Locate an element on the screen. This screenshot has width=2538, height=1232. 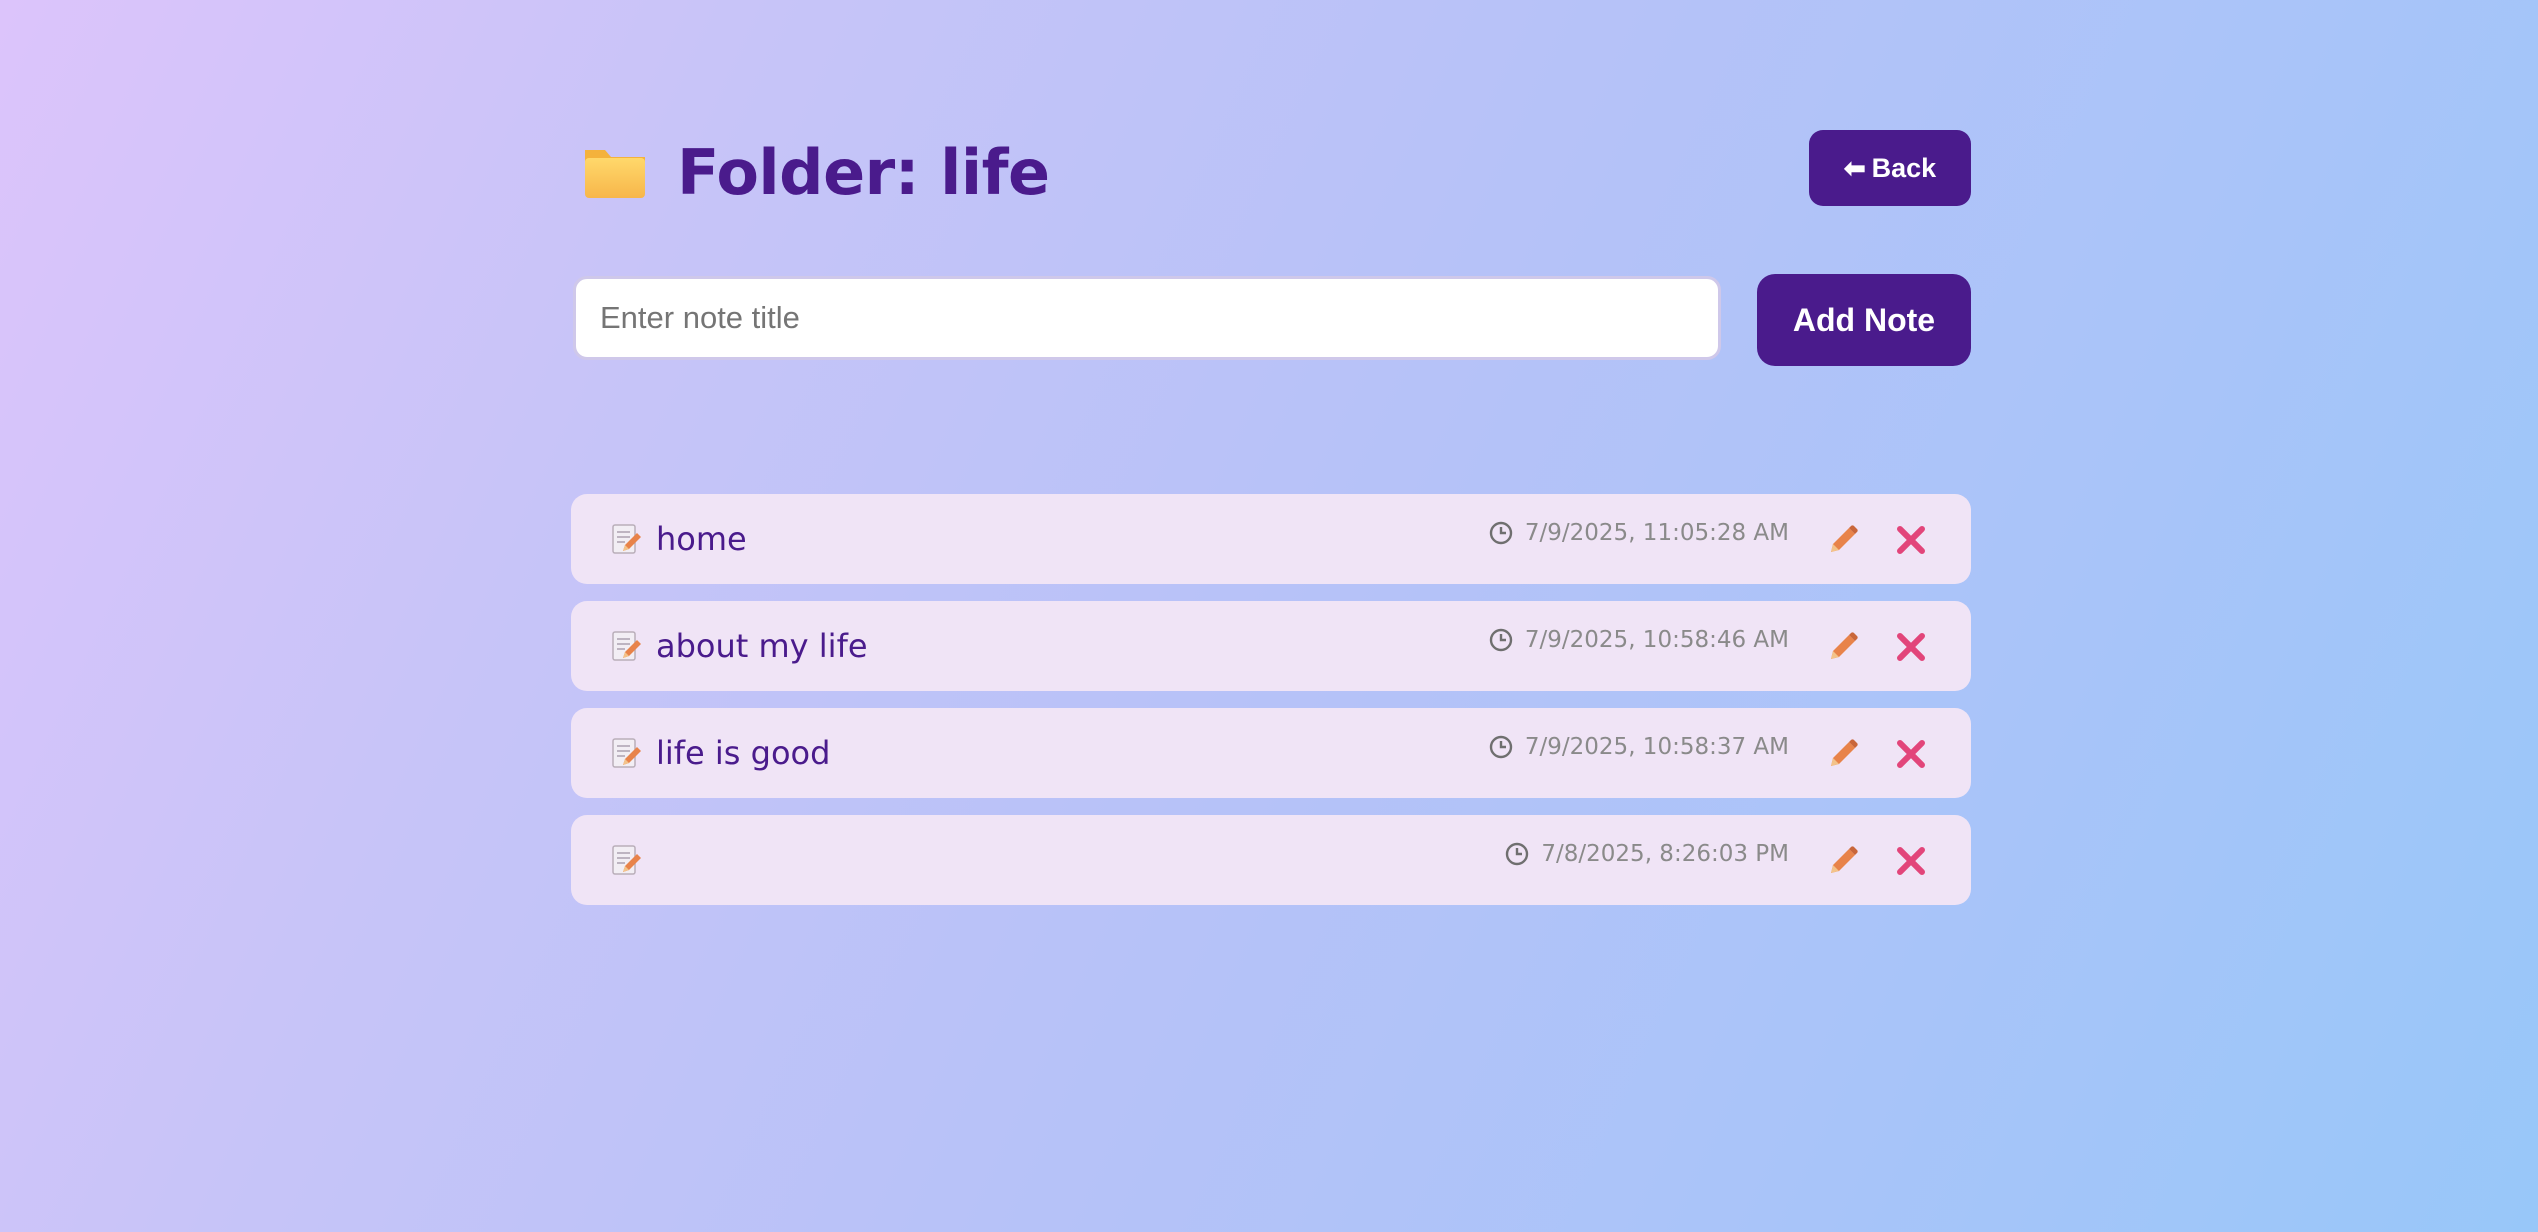
list-item: about my life 7/9/2025, 10:58:46 AM is located at coordinates (1271, 646).